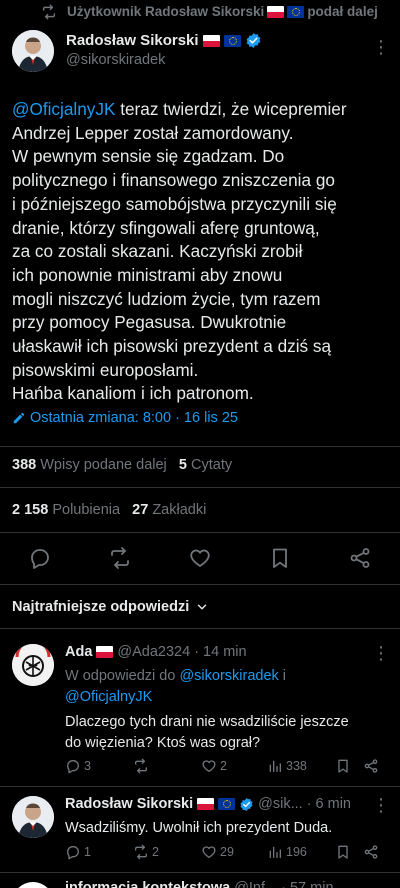  What do you see at coordinates (182, 465) in the screenshot?
I see `quotes-count: 5` at bounding box center [182, 465].